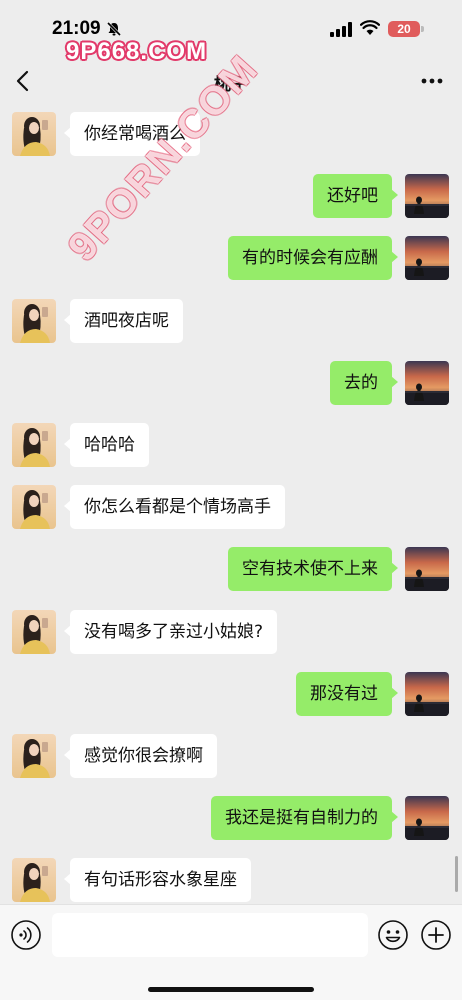 This screenshot has width=462, height=1000. I want to click on message-input, so click(210, 935).